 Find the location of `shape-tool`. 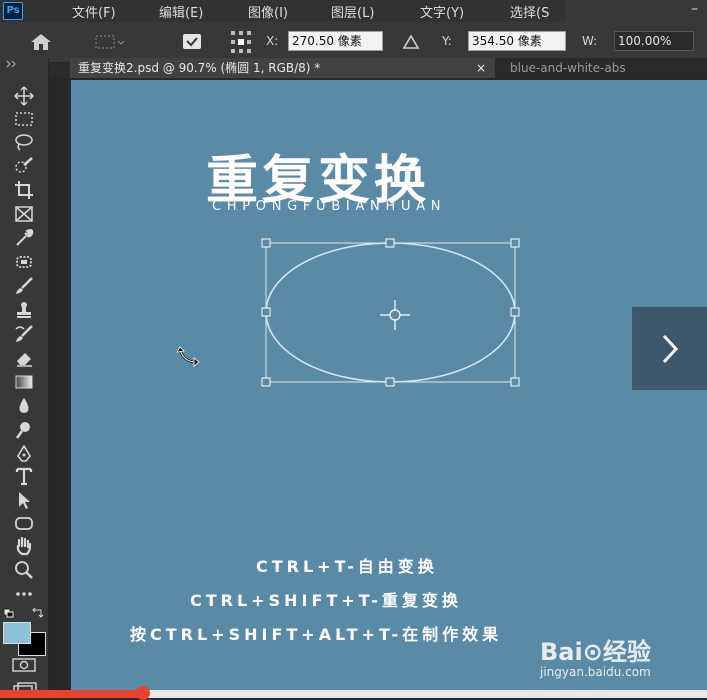

shape-tool is located at coordinates (24, 523).